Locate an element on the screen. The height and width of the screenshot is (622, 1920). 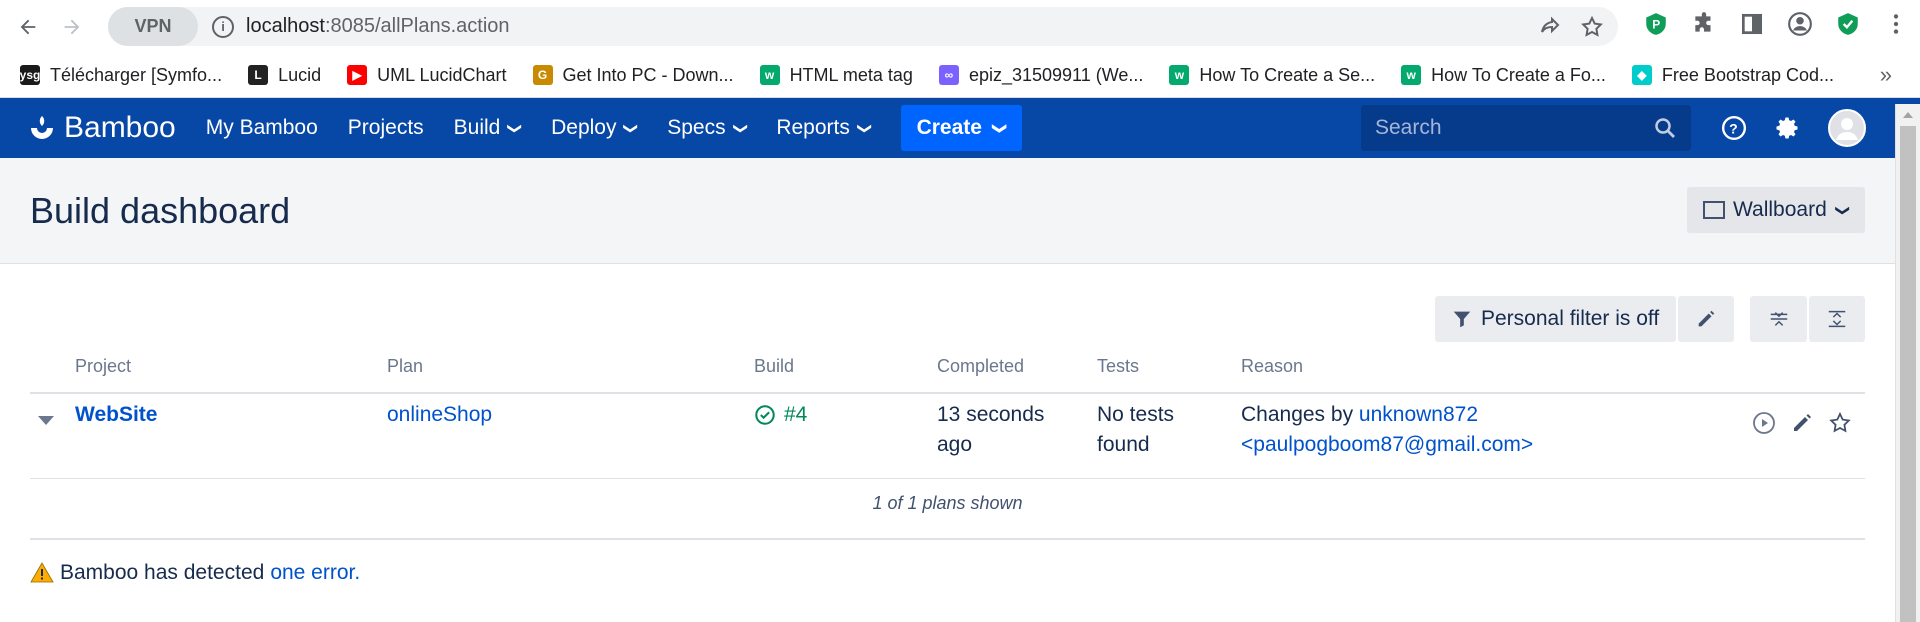
wallboard-button: Wallboard ❯ is located at coordinates (1776, 210).